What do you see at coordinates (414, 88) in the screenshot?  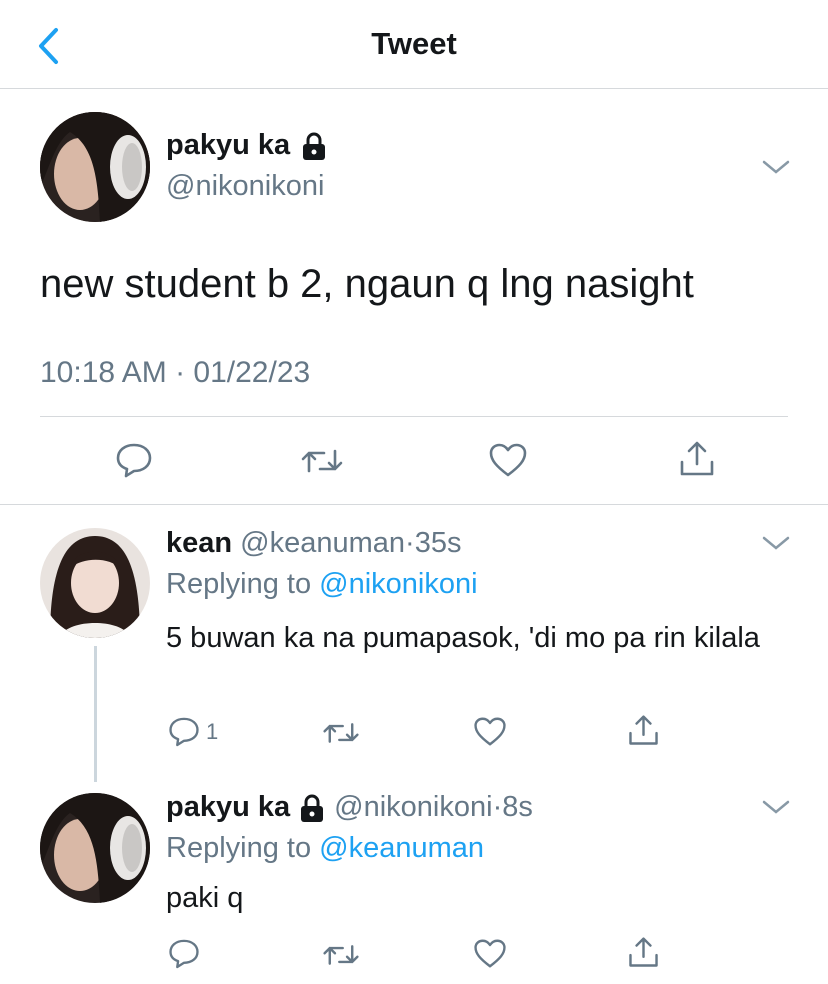 I see `header-divider` at bounding box center [414, 88].